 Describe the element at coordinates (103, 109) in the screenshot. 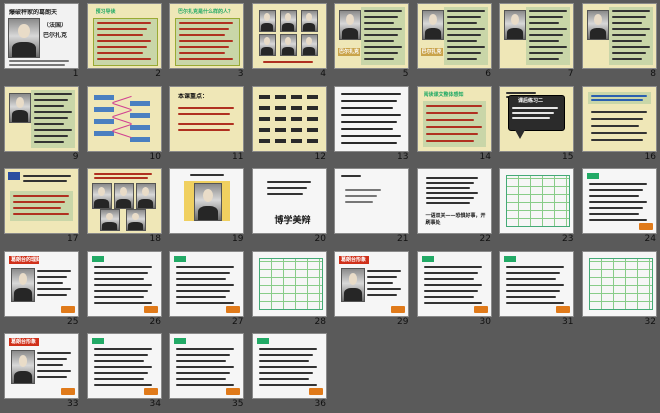

I see `mindmap-node` at that location.